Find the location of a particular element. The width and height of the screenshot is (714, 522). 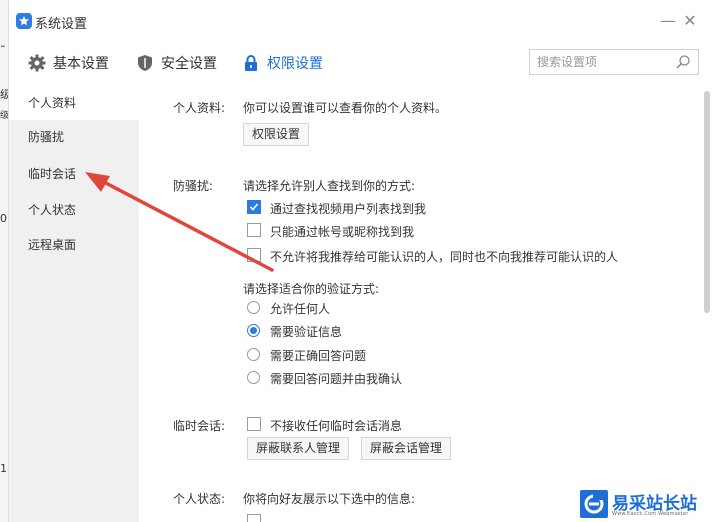

watermark: 易采站长站 Www.Easck.Com Webmaster is located at coordinates (646, 505).